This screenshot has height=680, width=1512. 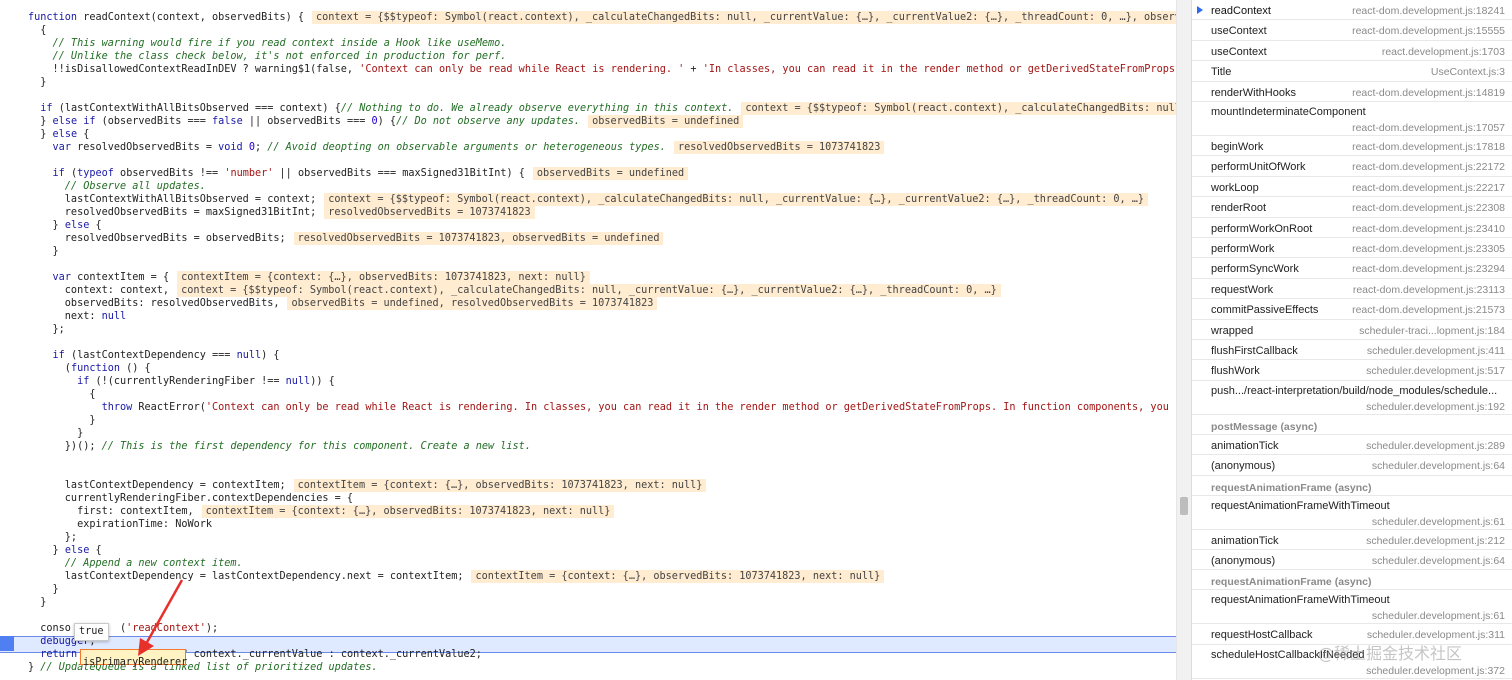 I want to click on call-frame-location: react-dom.development.js:22172, so click(x=1428, y=167).